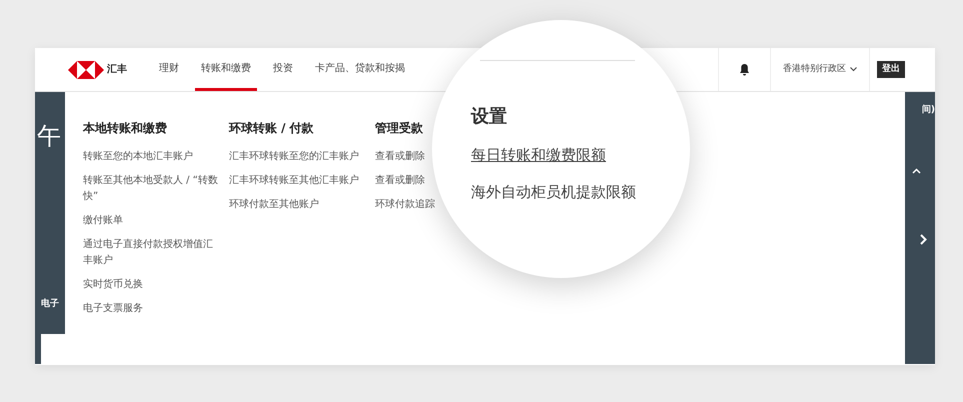 This screenshot has height=402, width=963. Describe the element at coordinates (125, 128) in the screenshot. I see `menu-heading: 本地转账和缴费` at that location.